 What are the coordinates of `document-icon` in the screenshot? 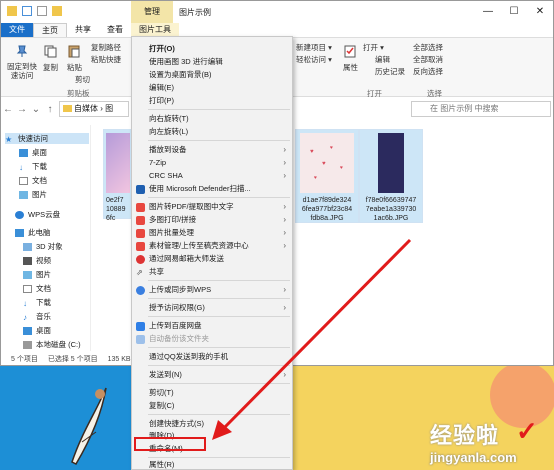 It's located at (42, 11).